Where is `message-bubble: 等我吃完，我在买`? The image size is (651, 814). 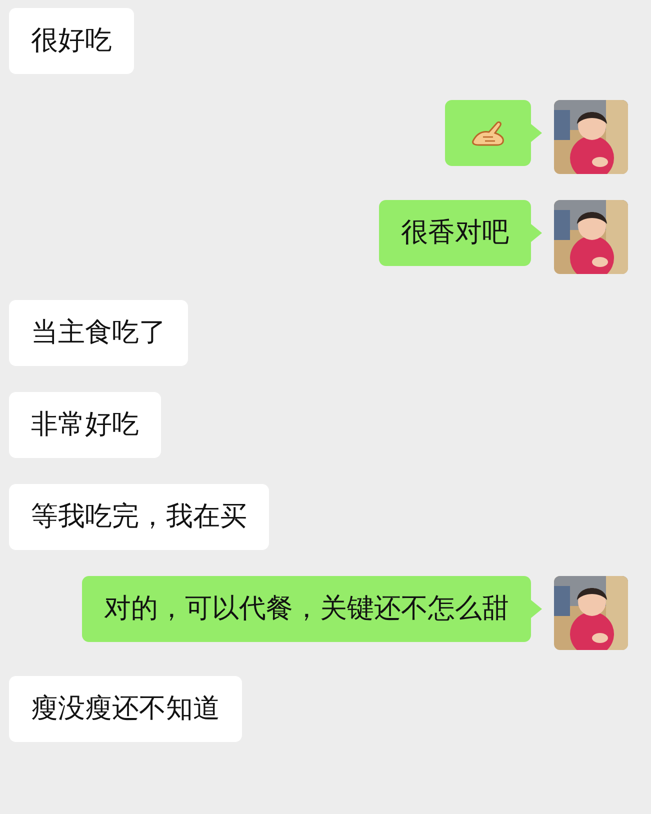 message-bubble: 等我吃完，我在买 is located at coordinates (139, 517).